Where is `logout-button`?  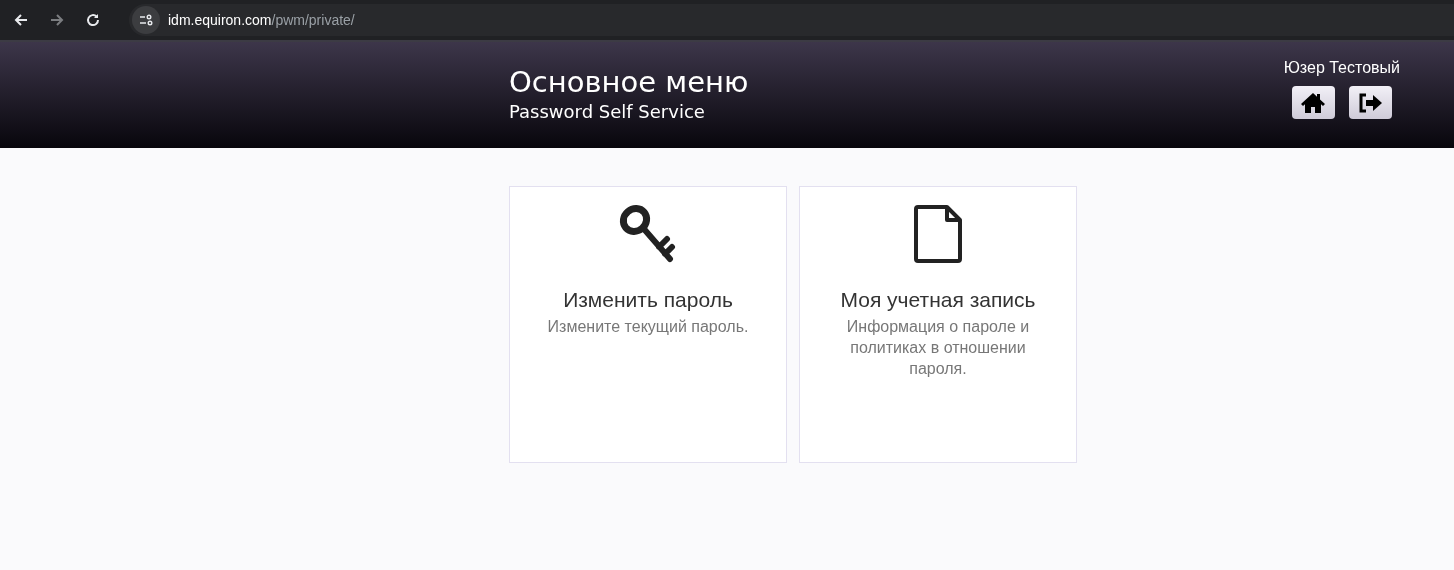
logout-button is located at coordinates (1370, 102).